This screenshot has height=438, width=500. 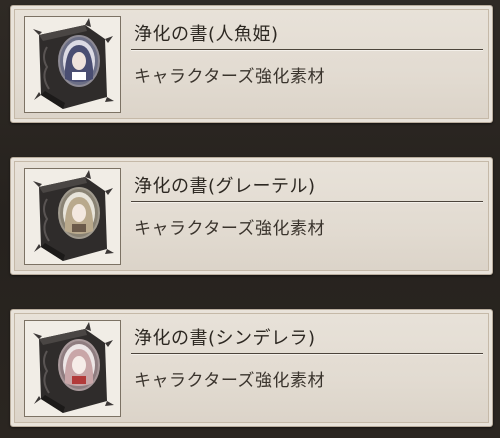 What do you see at coordinates (225, 338) in the screenshot?
I see `item-title: 浄化の書(シンデレラ)` at bounding box center [225, 338].